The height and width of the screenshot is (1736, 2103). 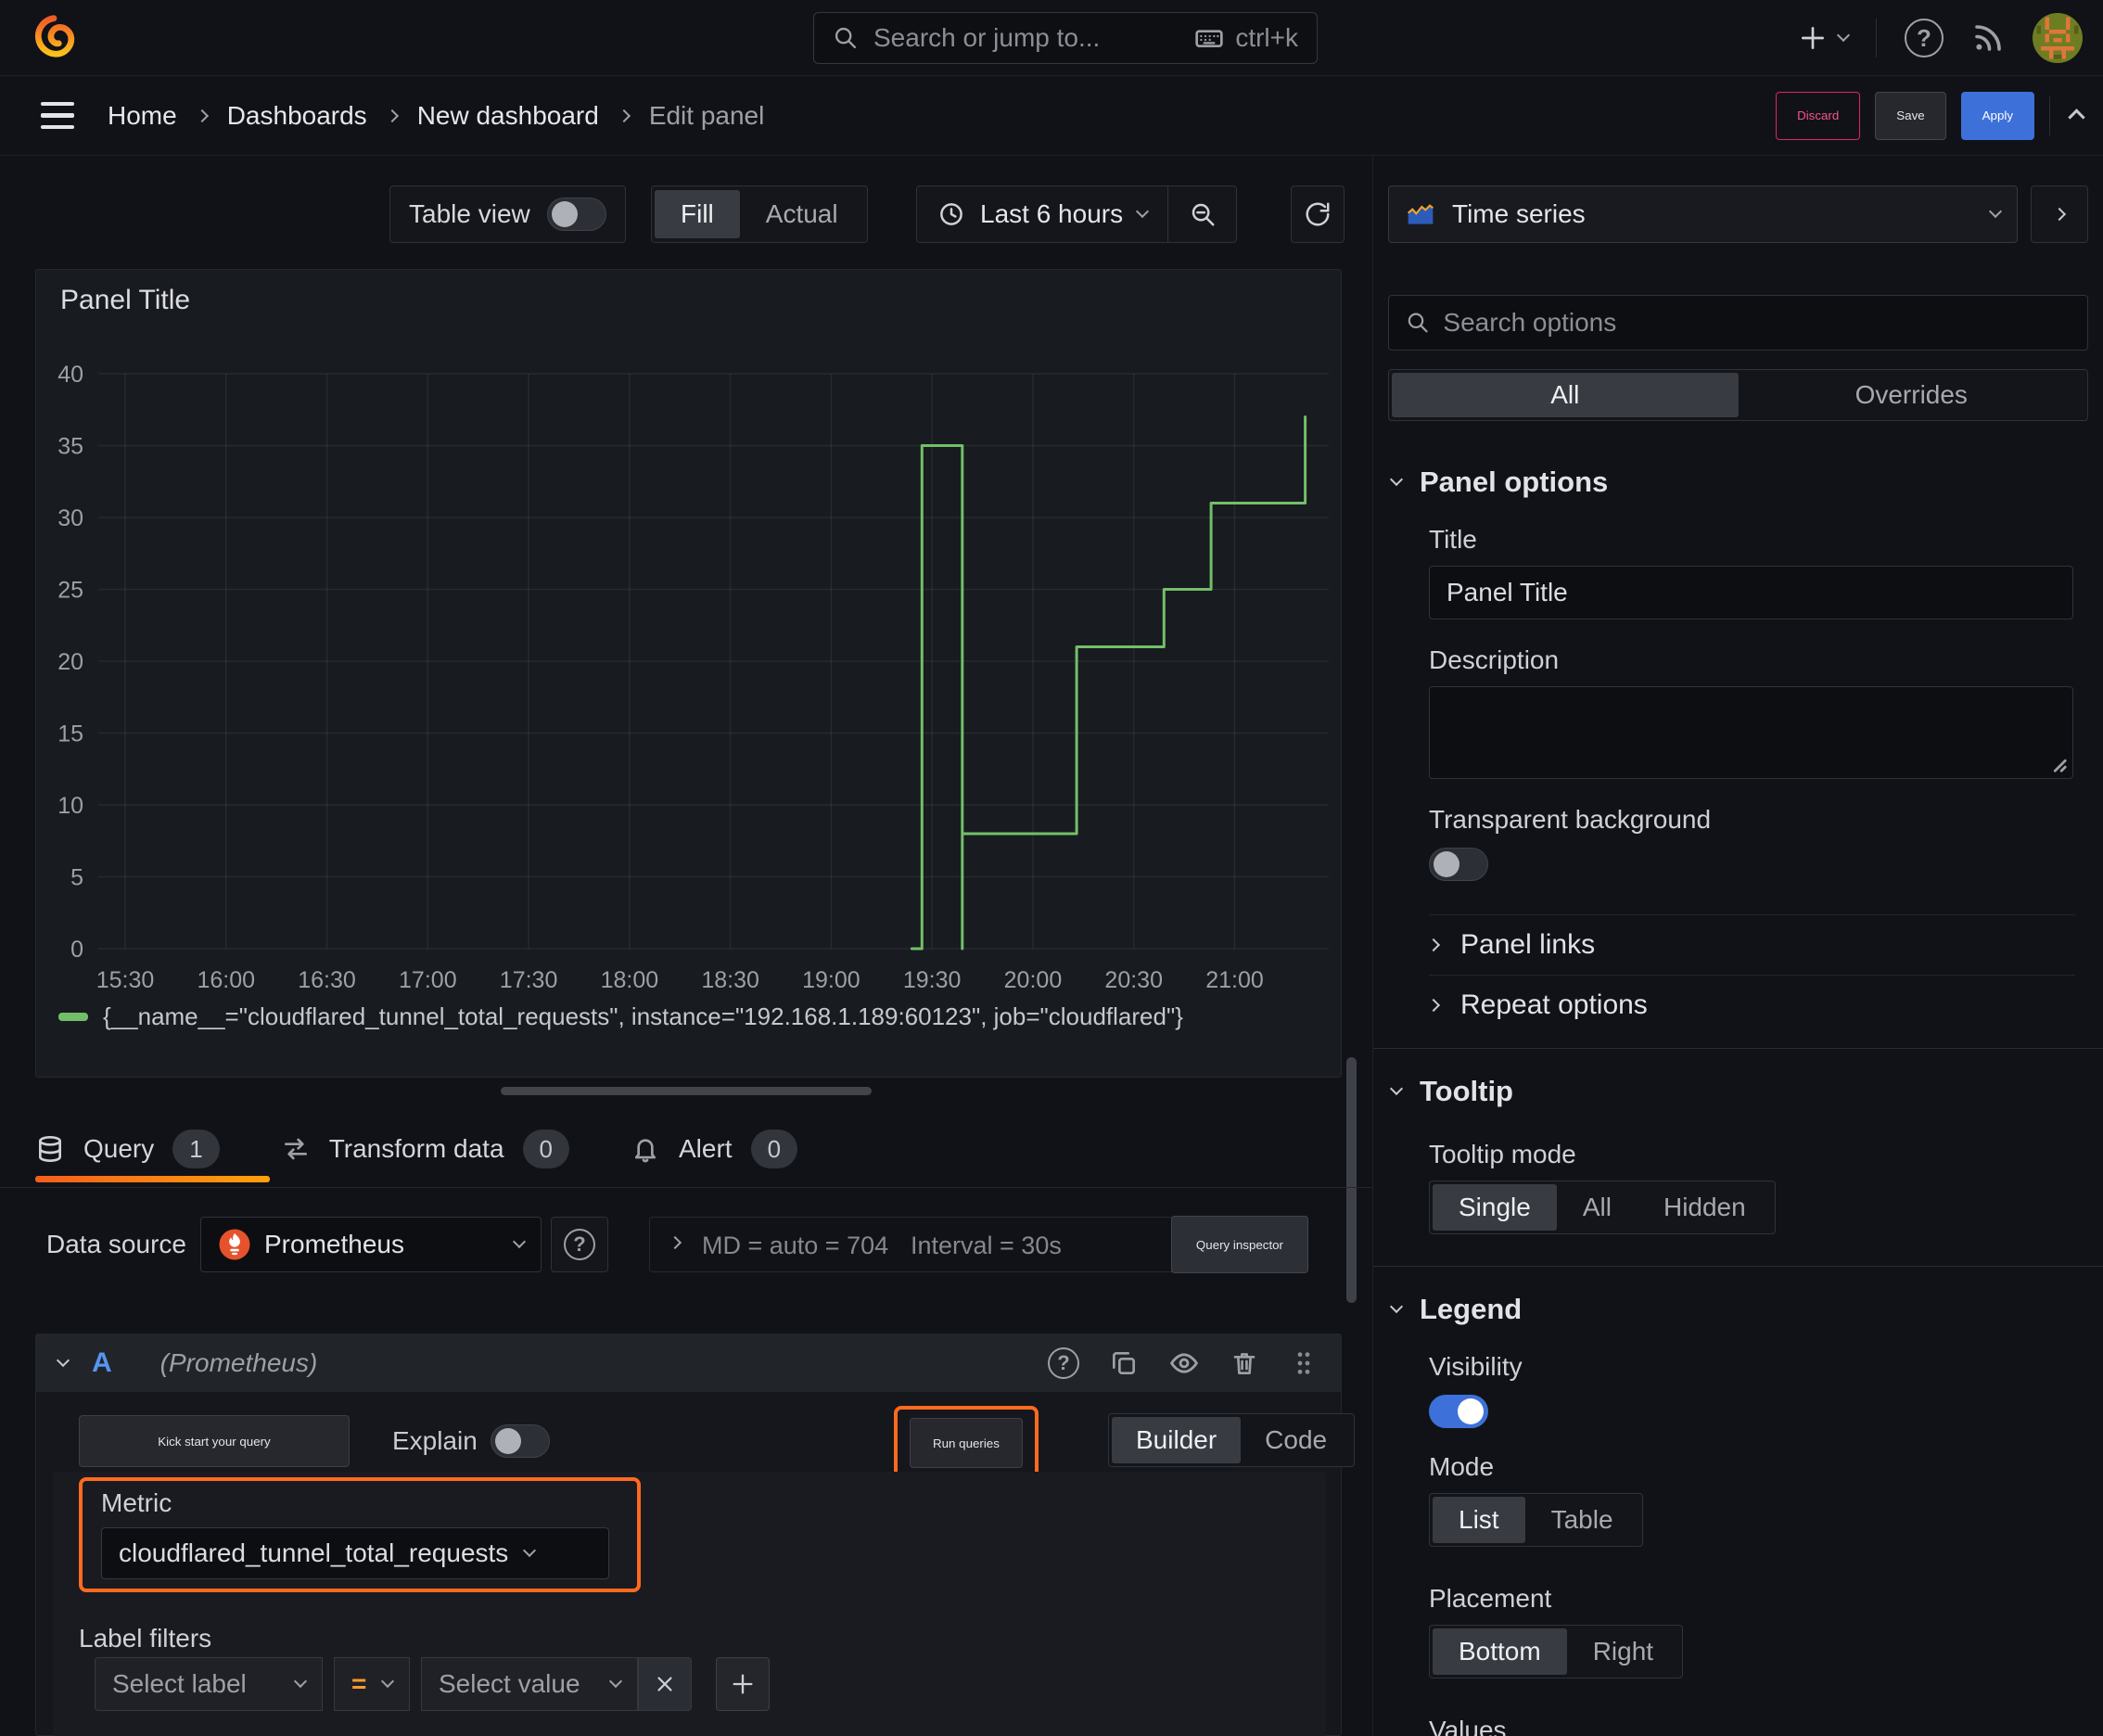 I want to click on eye-icon, so click(x=1184, y=1363).